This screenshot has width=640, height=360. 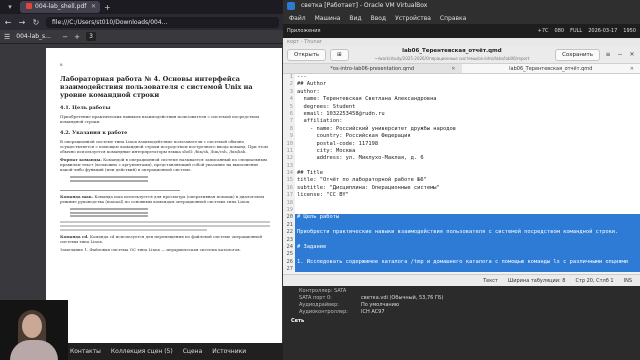 I want to click on new-document-icon: ⊞, so click(x=339, y=54).